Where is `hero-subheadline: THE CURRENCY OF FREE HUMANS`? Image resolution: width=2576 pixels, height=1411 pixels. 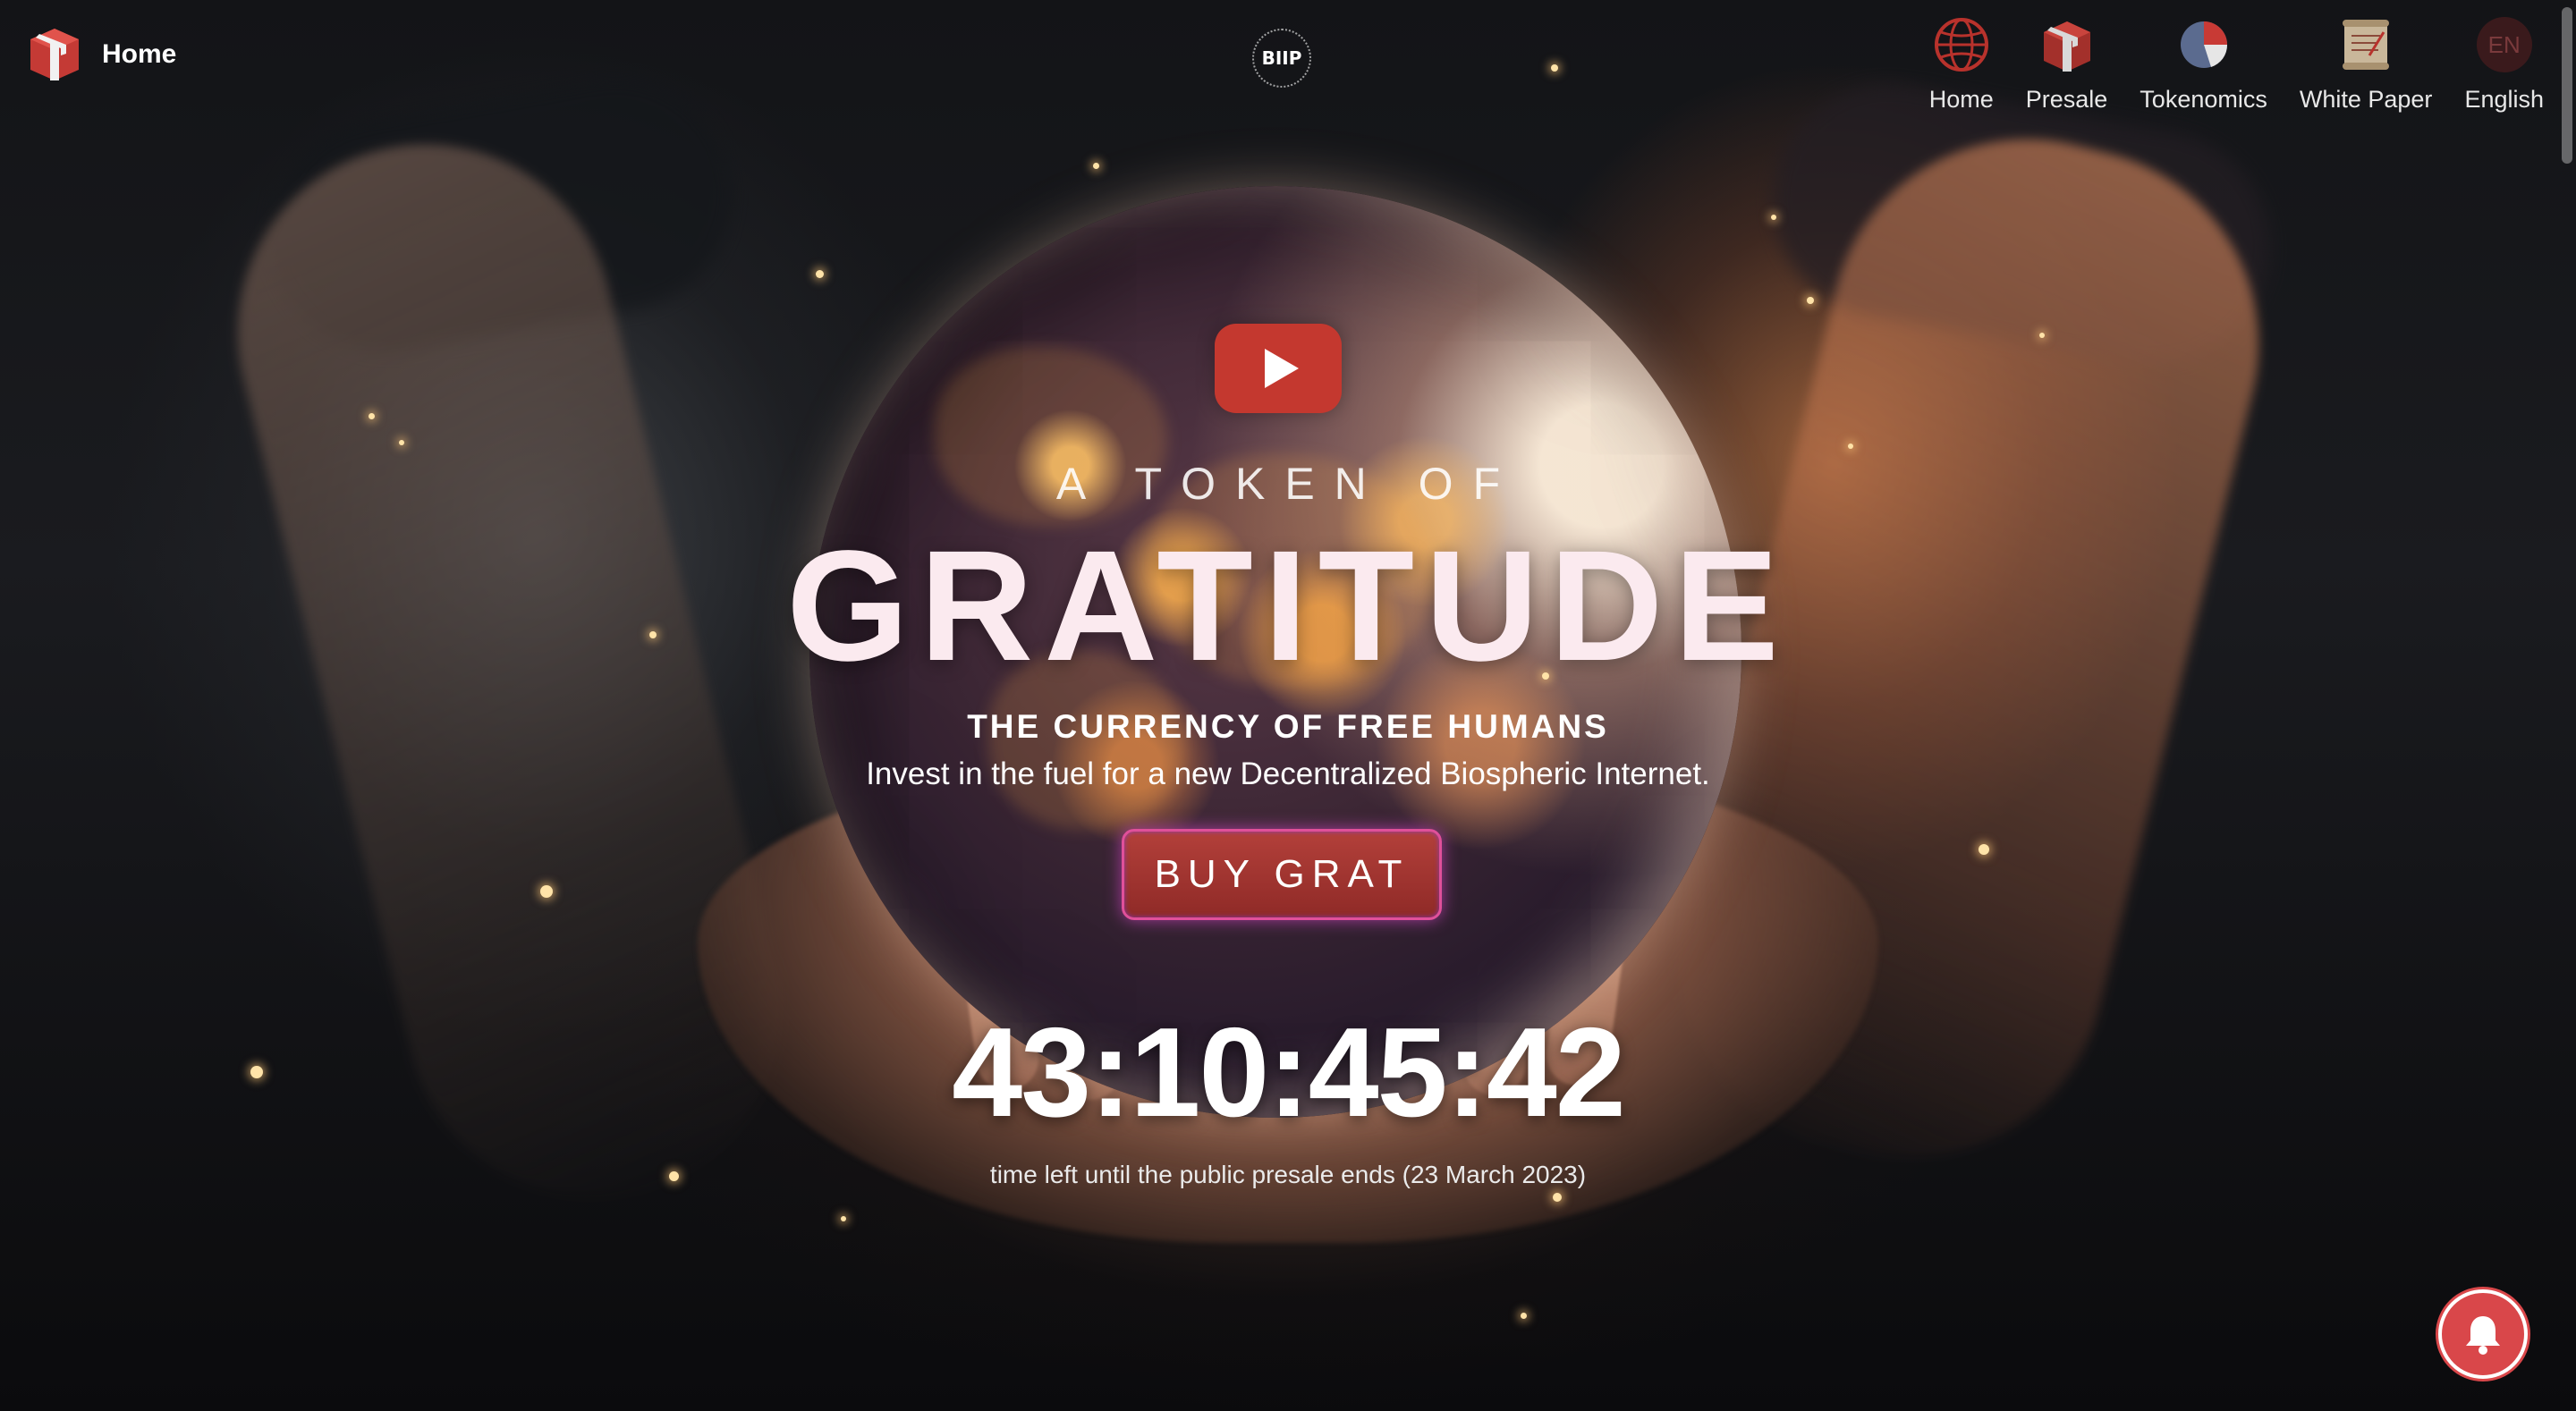 hero-subheadline: THE CURRENCY OF FREE HUMANS is located at coordinates (1288, 727).